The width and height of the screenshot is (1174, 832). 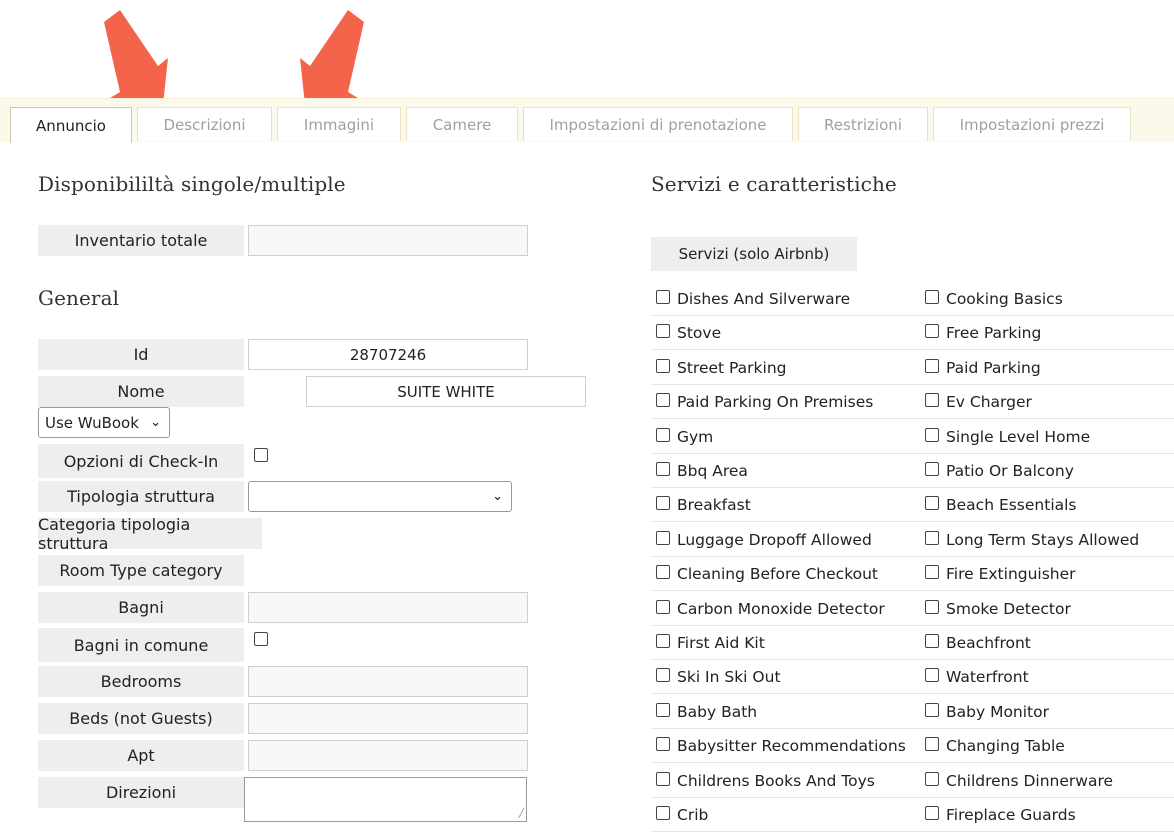 What do you see at coordinates (1032, 124) in the screenshot?
I see `tab-impostazioni-prezzi: Impostazioni prezzi` at bounding box center [1032, 124].